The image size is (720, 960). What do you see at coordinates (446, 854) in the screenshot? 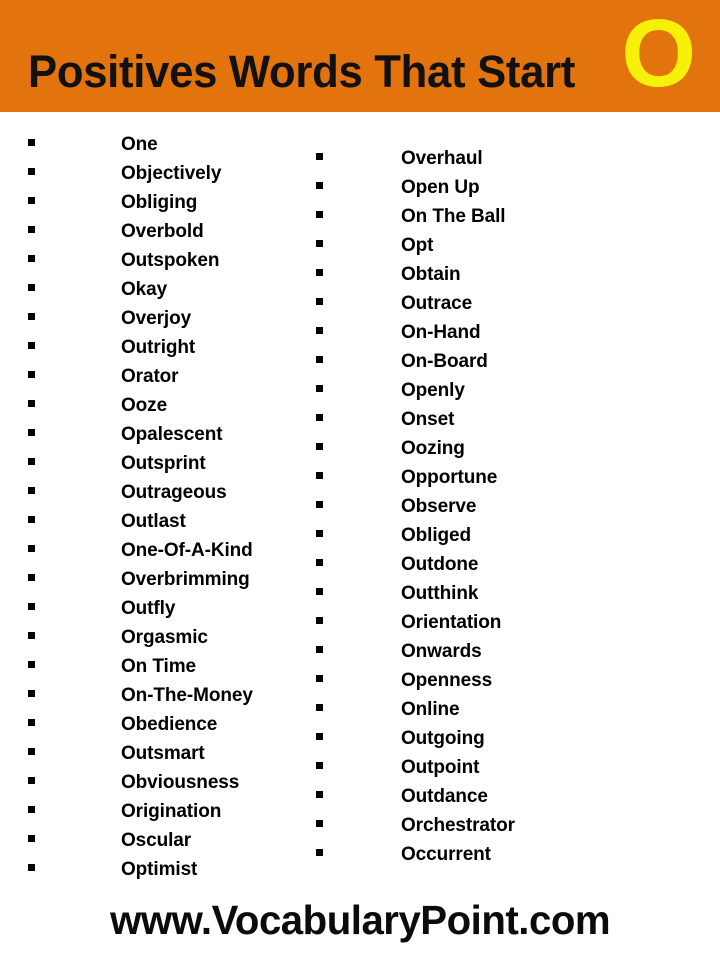
I see `word-label: Occurrent` at bounding box center [446, 854].